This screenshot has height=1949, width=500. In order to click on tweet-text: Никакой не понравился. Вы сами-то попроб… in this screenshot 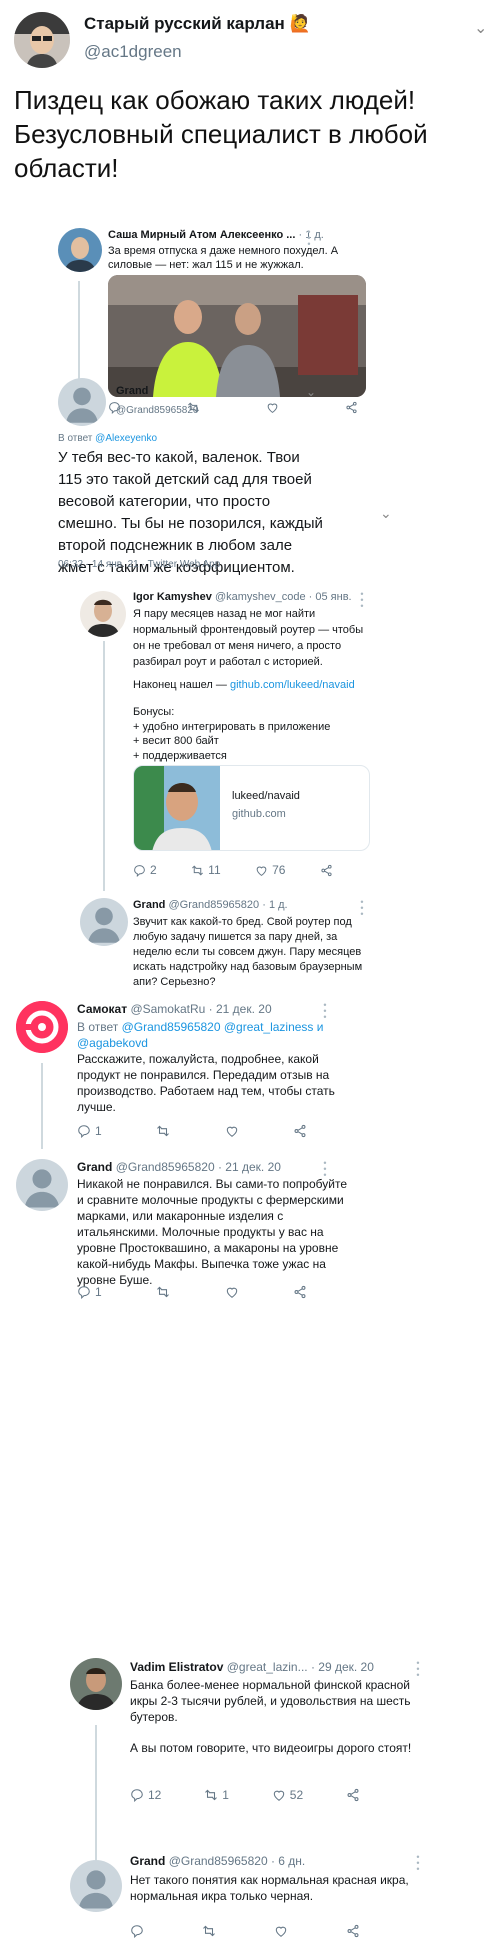, I will do `click(212, 1232)`.